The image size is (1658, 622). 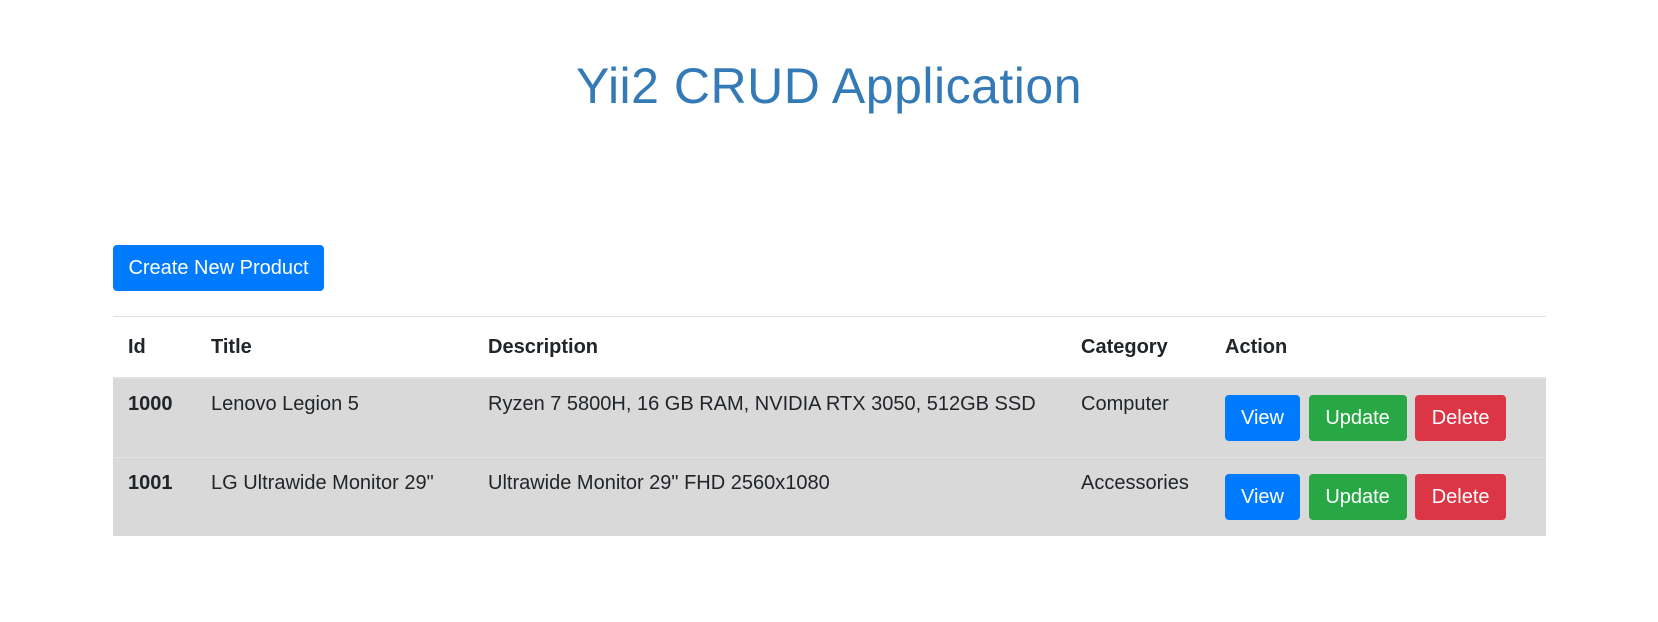 What do you see at coordinates (1378, 347) in the screenshot?
I see `column-header-action: Action` at bounding box center [1378, 347].